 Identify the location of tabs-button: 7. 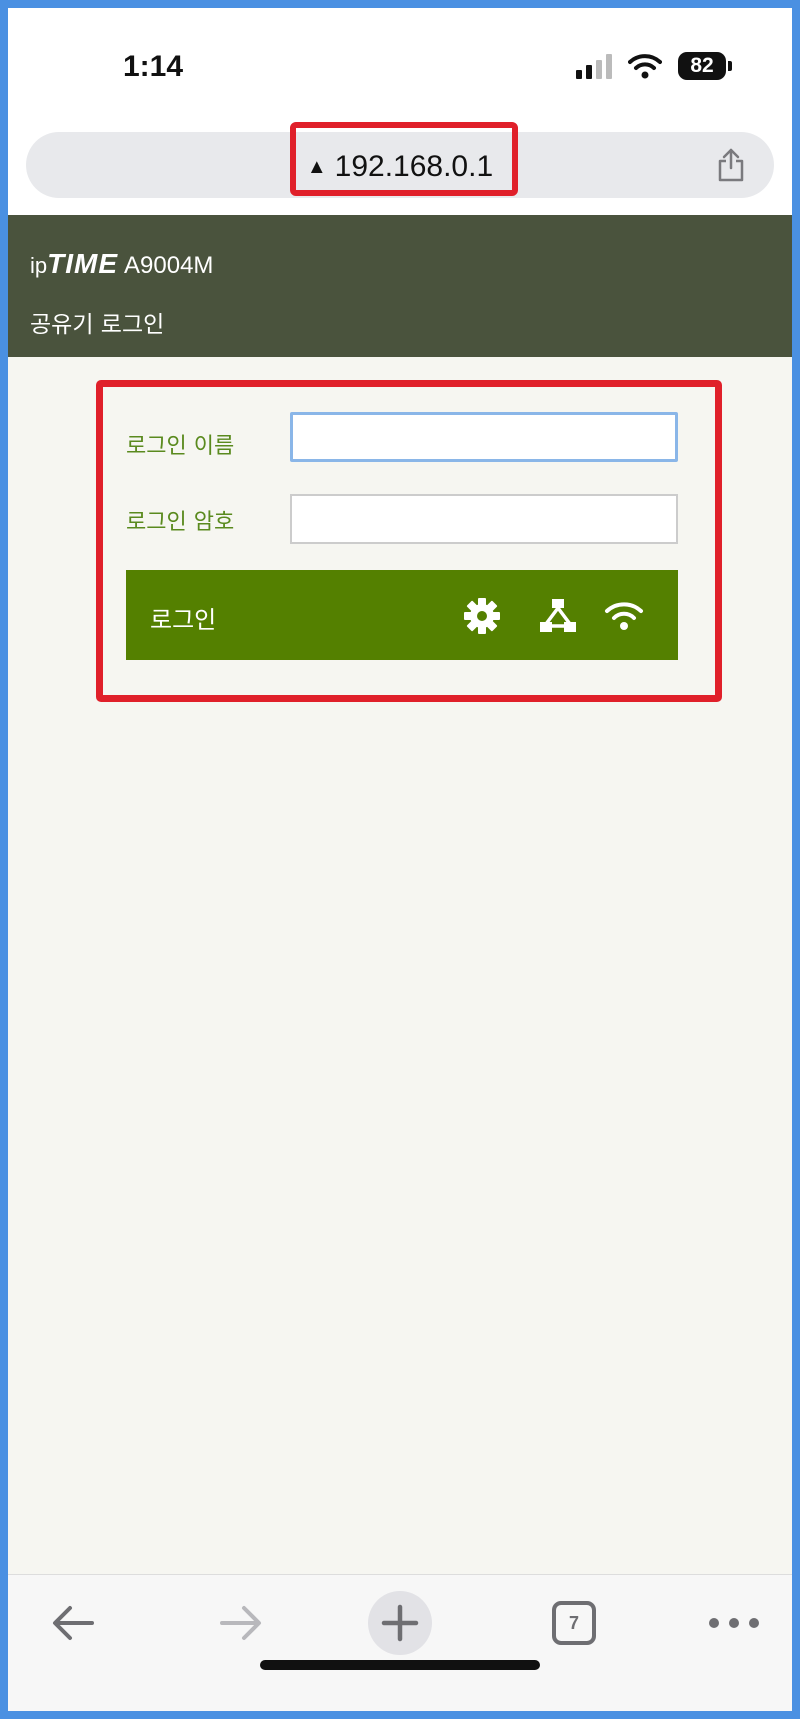
(574, 1623).